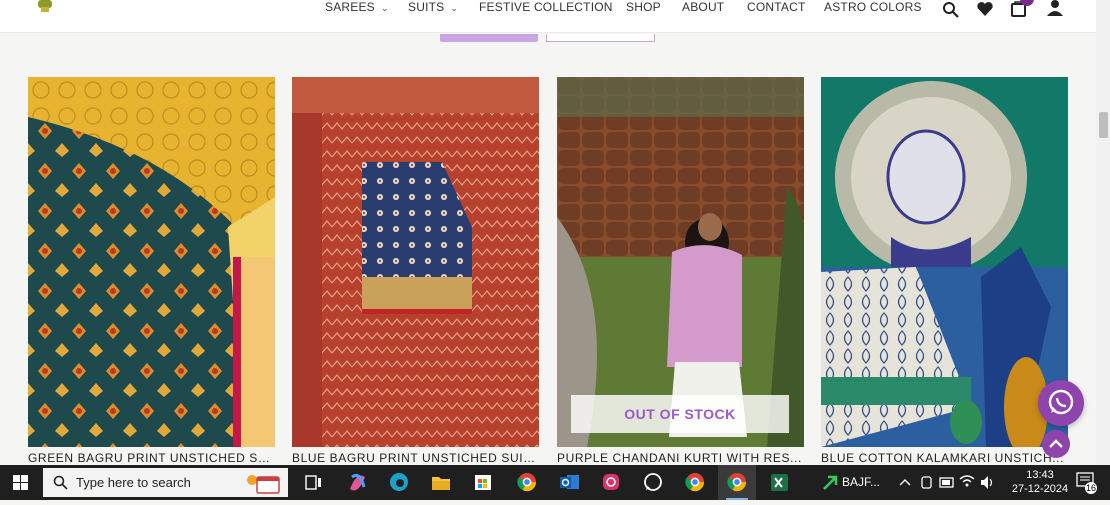  What do you see at coordinates (776, 7) in the screenshot?
I see `nav-item-contact: CONTACT` at bounding box center [776, 7].